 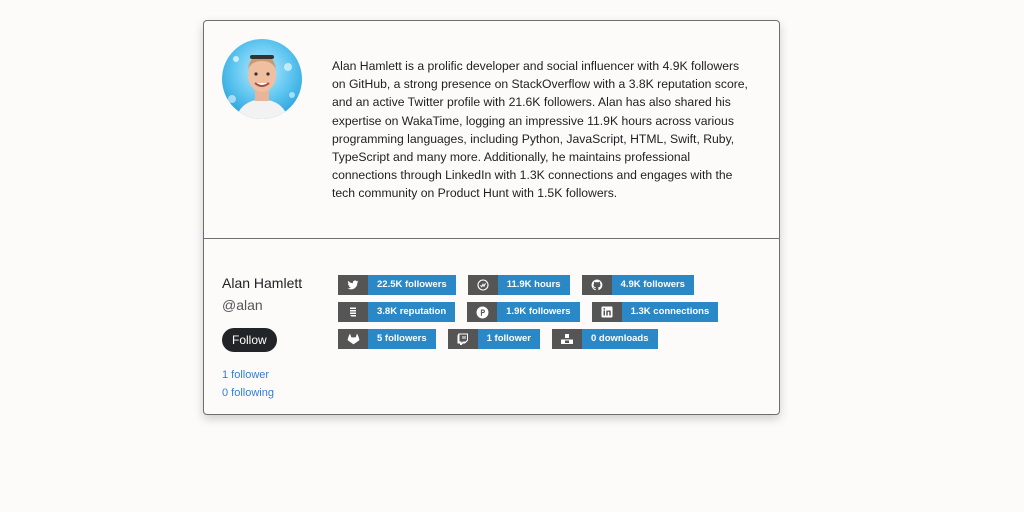 I want to click on badge-twitch: 1 follower, so click(x=493, y=339).